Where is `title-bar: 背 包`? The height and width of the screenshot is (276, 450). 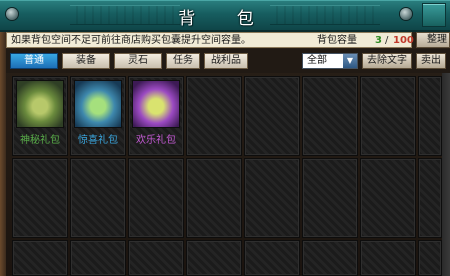
title-bar: 背 包 is located at coordinates (225, 16).